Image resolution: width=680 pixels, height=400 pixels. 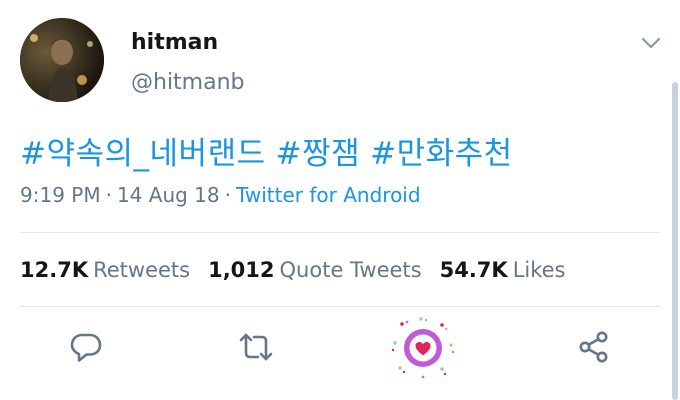 What do you see at coordinates (143, 154) in the screenshot?
I see `hashtag-link: #약속의_네버랜드` at bounding box center [143, 154].